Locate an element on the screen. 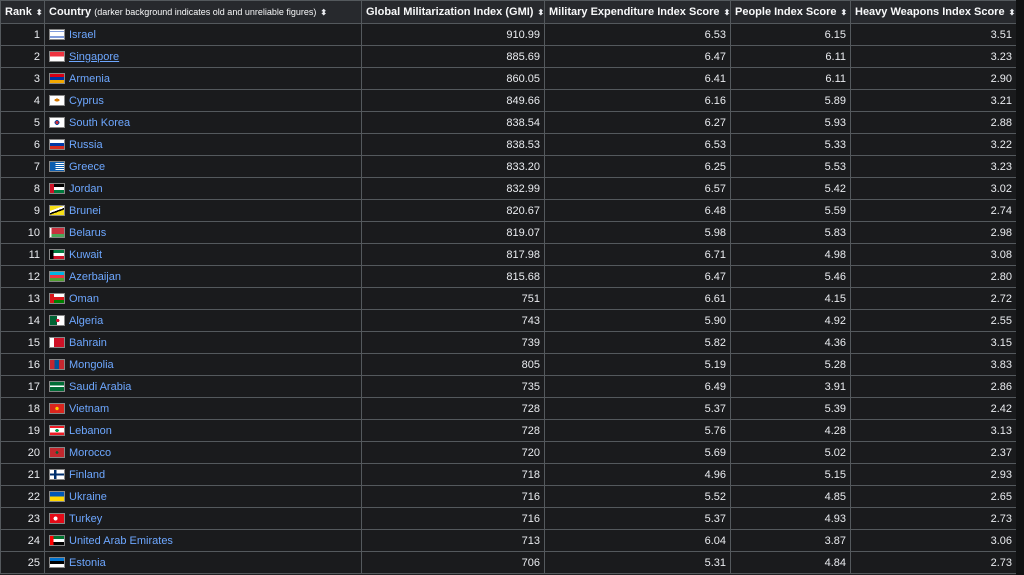  gmi-cell: 849.66 is located at coordinates (453, 100).